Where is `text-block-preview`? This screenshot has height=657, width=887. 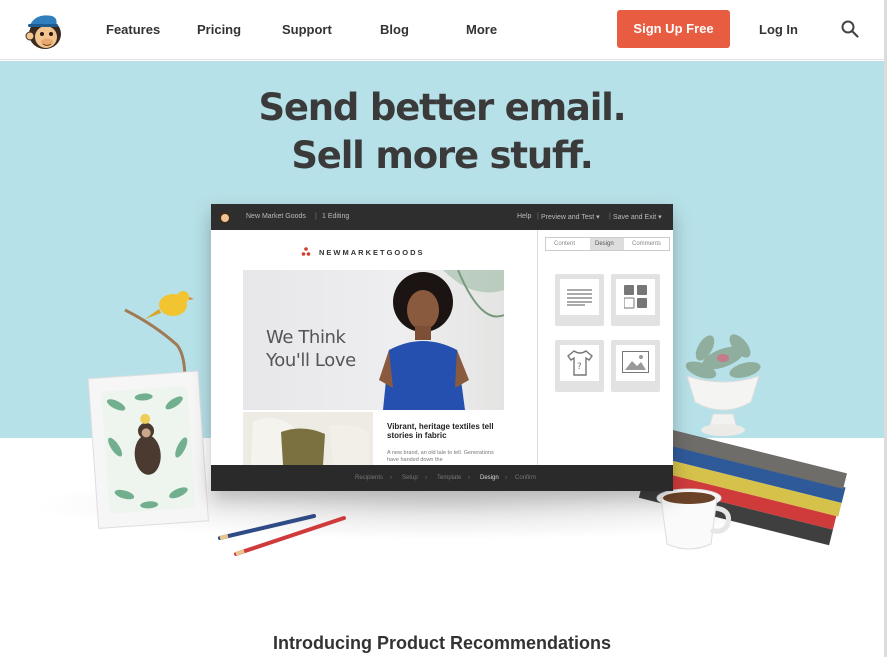
text-block-preview is located at coordinates (579, 297).